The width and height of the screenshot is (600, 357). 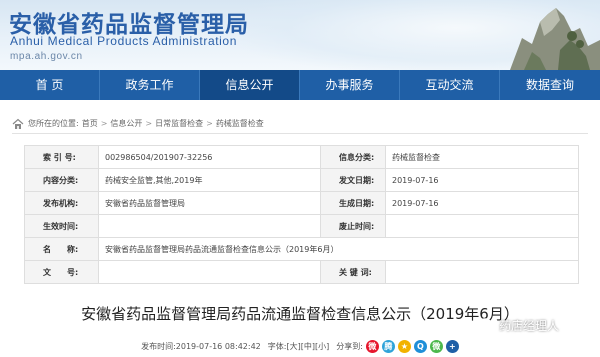 What do you see at coordinates (450, 85) in the screenshot?
I see `nav-item-interaction: 互动交流` at bounding box center [450, 85].